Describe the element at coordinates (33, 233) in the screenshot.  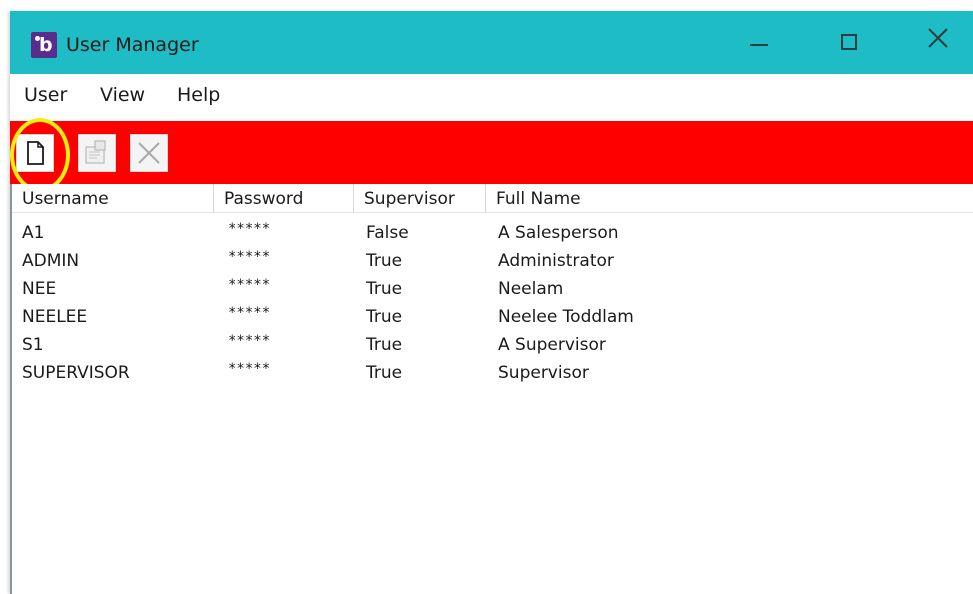
I see `cell-username: A1` at that location.